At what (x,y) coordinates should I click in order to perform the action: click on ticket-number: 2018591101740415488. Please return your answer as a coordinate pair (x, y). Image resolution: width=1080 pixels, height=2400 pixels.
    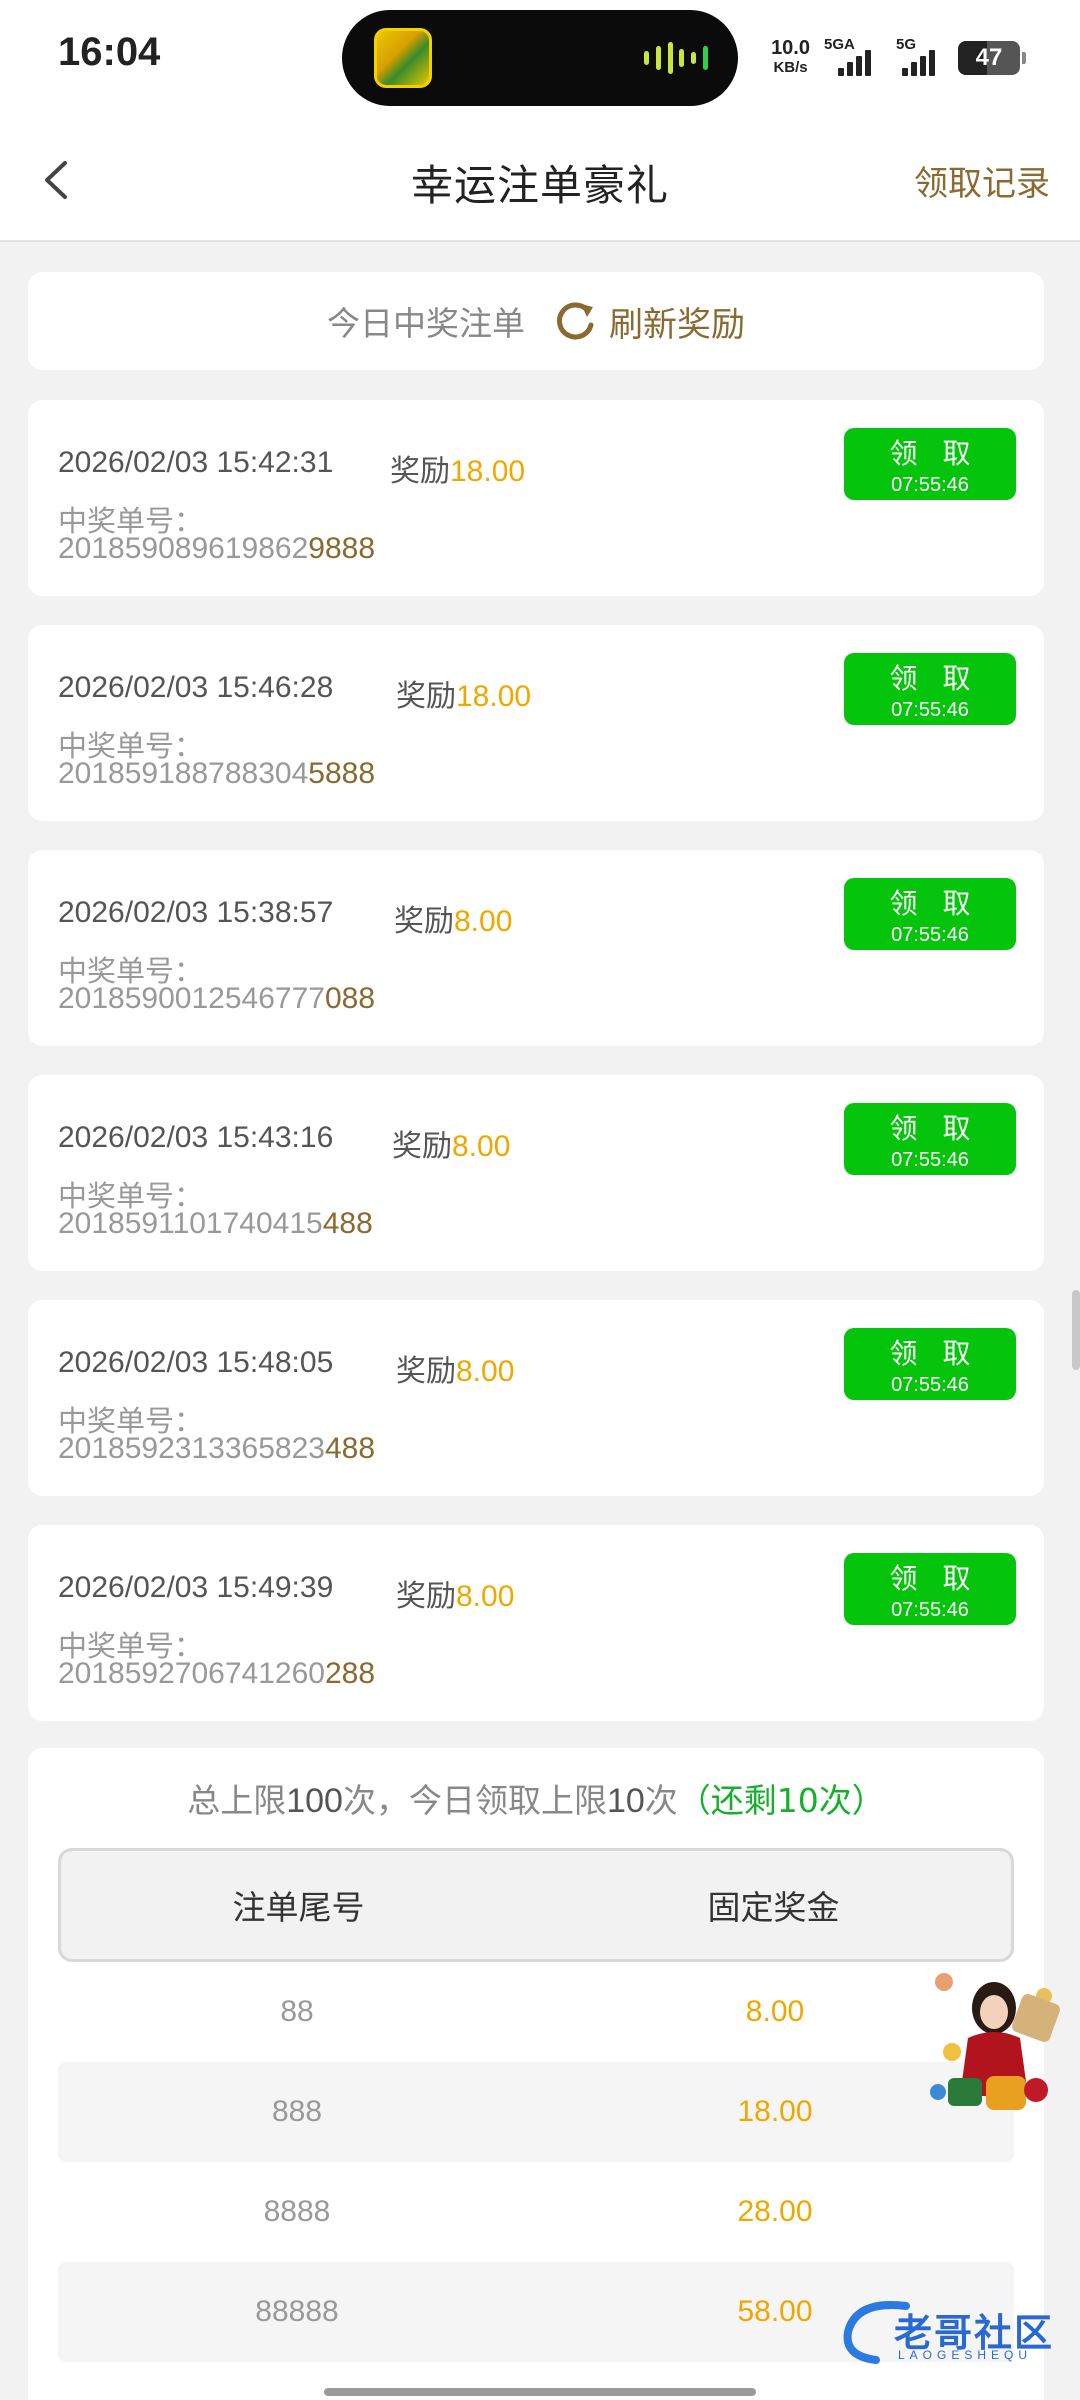
    Looking at the image, I should click on (215, 1224).